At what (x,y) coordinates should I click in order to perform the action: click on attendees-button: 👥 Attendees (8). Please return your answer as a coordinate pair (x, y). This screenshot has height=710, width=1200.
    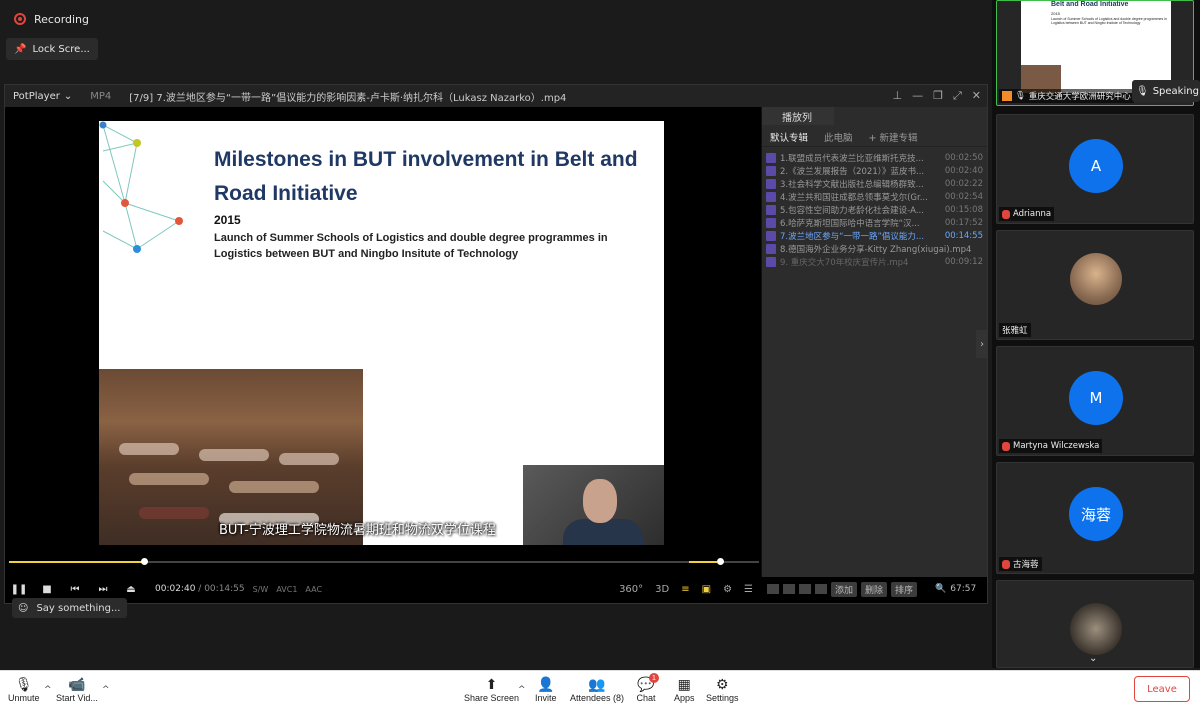
    Looking at the image, I should click on (597, 689).